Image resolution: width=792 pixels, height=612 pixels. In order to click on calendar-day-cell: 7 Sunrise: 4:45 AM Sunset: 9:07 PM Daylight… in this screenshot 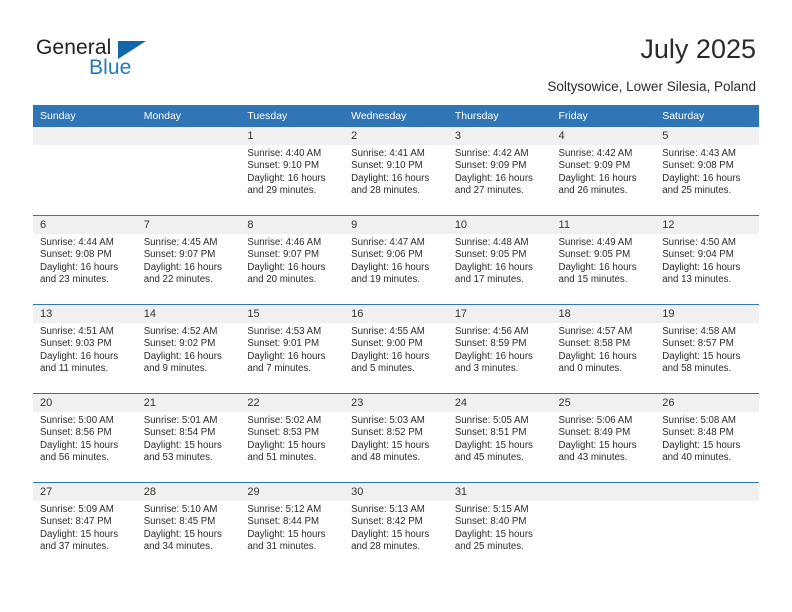, I will do `click(188, 260)`.